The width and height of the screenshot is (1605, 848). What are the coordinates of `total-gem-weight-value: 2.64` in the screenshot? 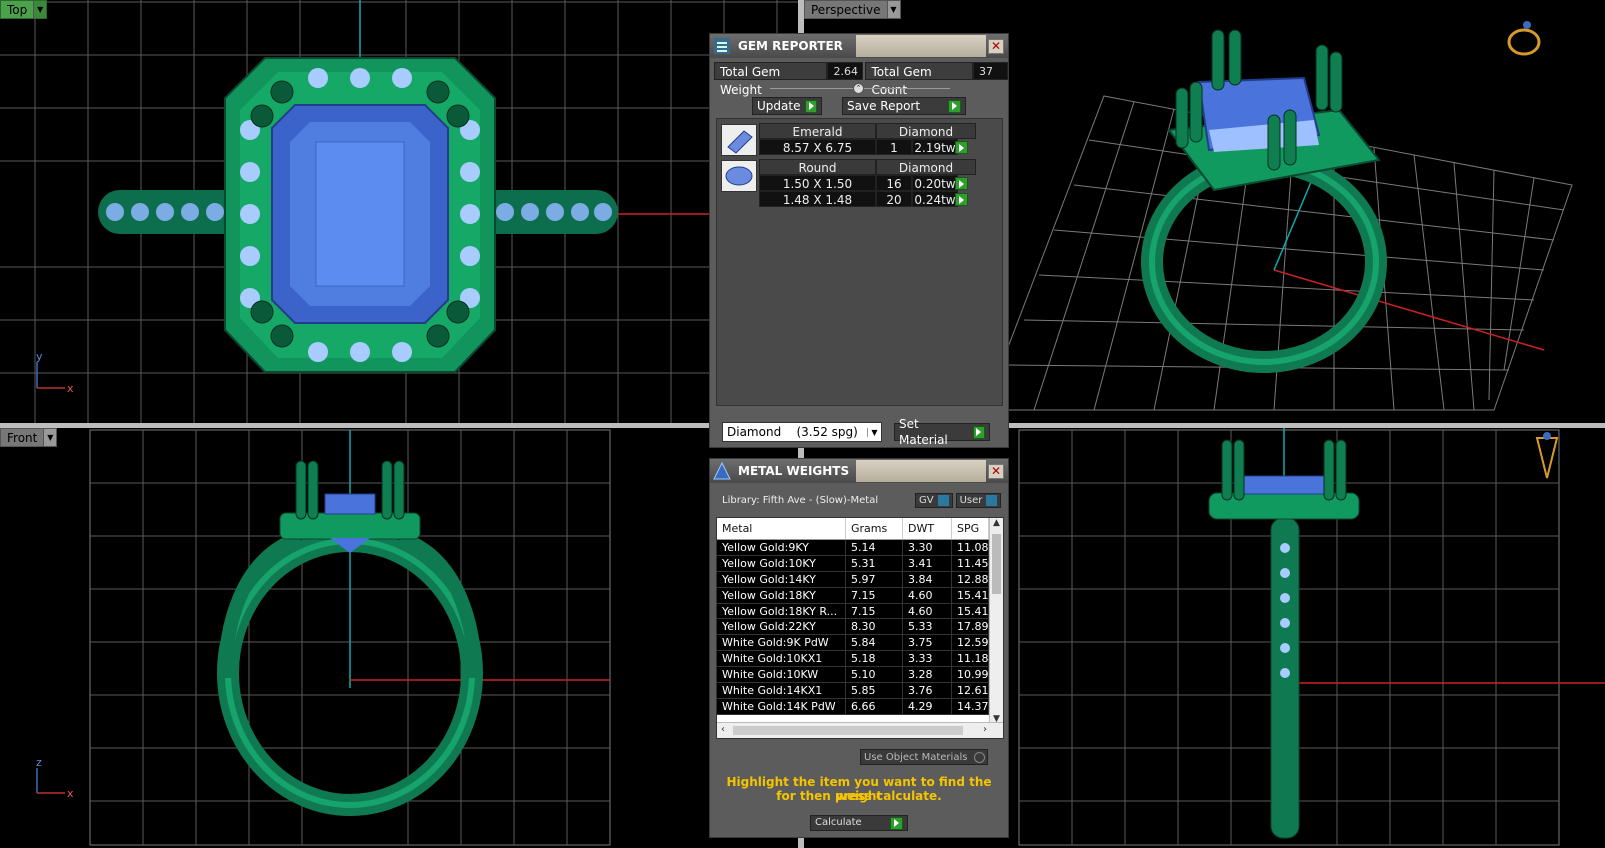 It's located at (845, 71).